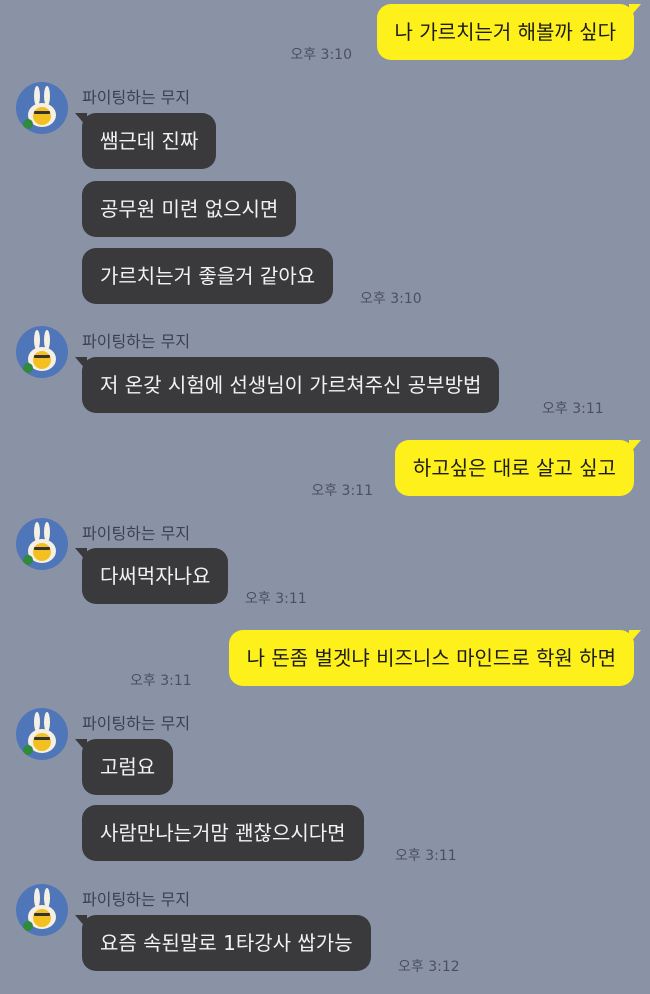 This screenshot has height=994, width=650. I want to click on other-message-bubble: 다써먹자나요, so click(151, 576).